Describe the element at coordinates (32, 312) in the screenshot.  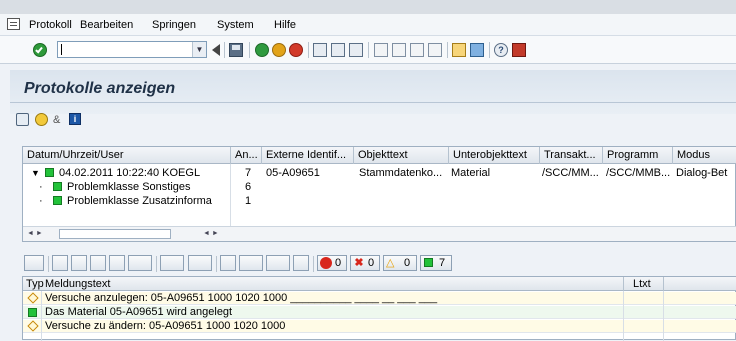
I see `green-square-icon` at that location.